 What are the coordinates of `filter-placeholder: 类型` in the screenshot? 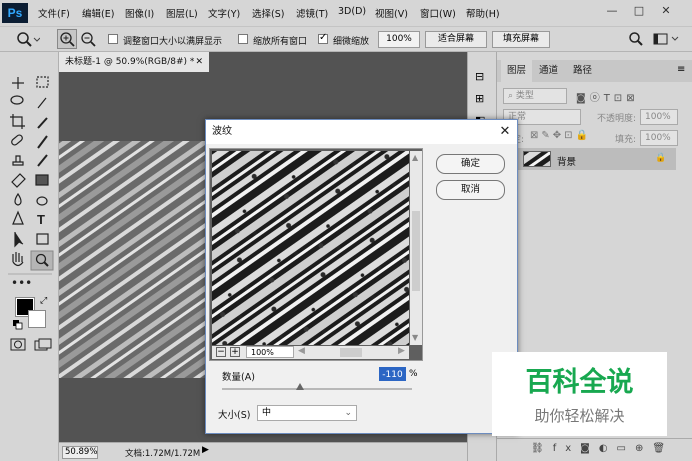 It's located at (524, 96).